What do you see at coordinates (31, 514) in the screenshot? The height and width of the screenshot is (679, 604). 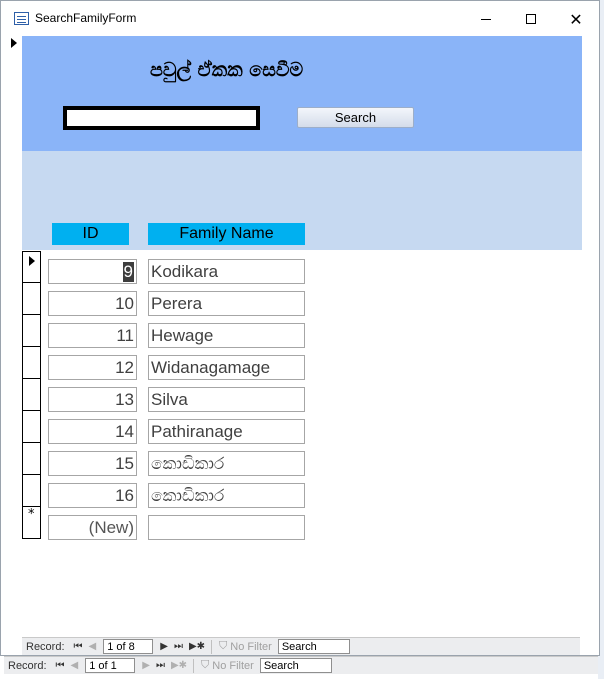 I see `new-record-icon: *` at bounding box center [31, 514].